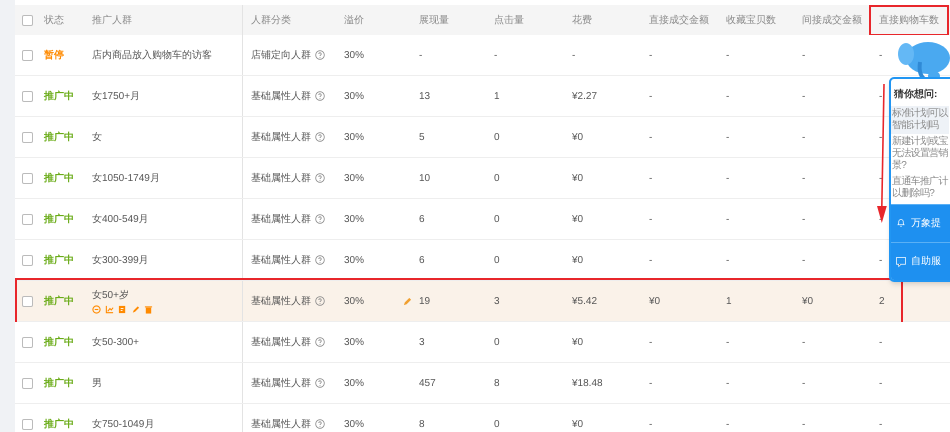  Describe the element at coordinates (422, 261) in the screenshot. I see `table-cell-text: 6` at that location.